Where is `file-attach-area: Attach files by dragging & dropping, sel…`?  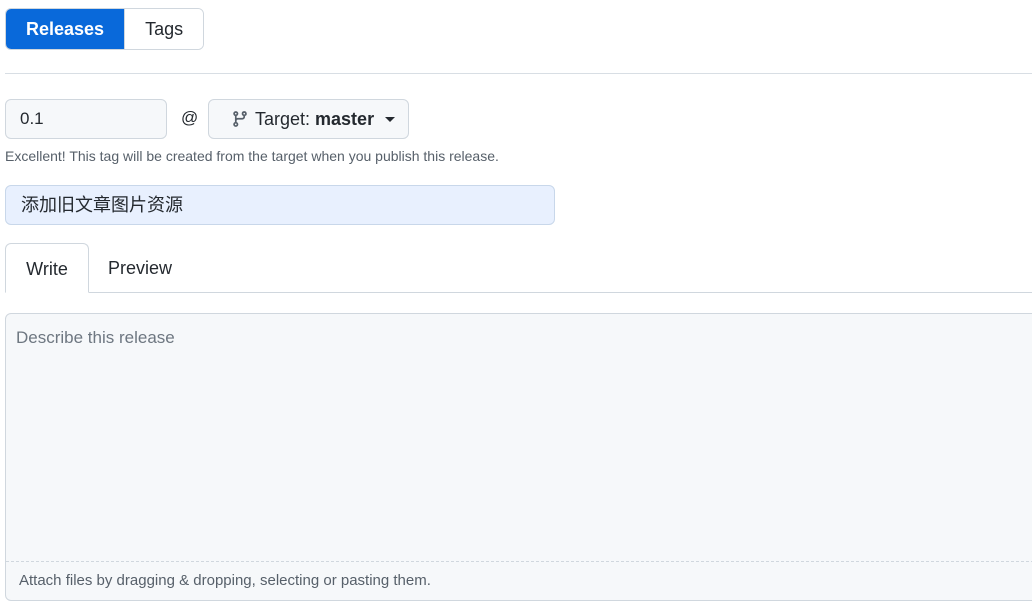
file-attach-area: Attach files by dragging & dropping, sel… is located at coordinates (519, 580).